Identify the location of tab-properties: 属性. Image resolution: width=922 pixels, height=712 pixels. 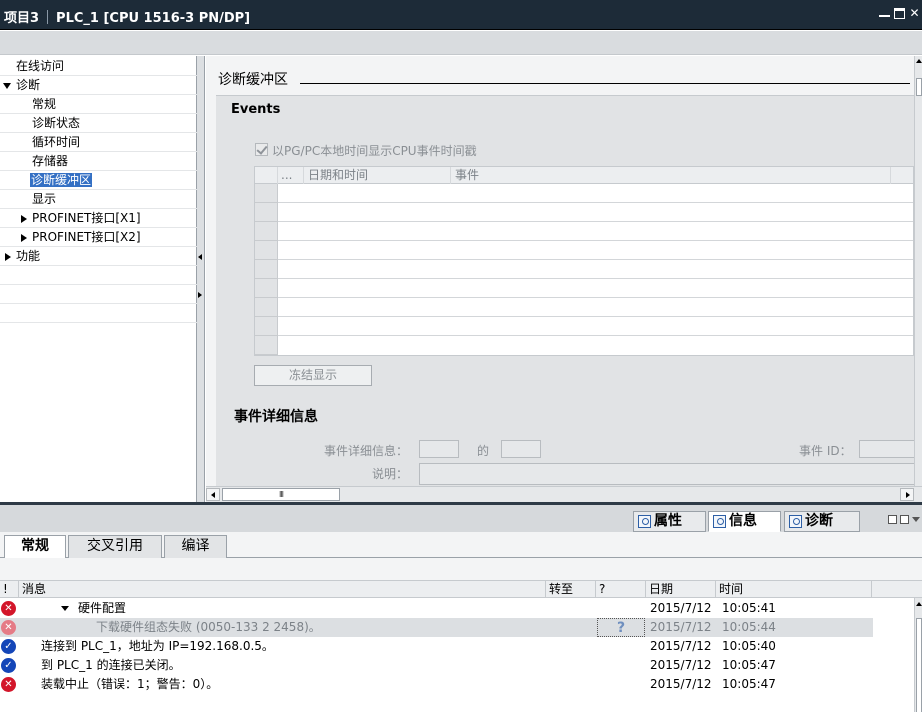
(669, 521).